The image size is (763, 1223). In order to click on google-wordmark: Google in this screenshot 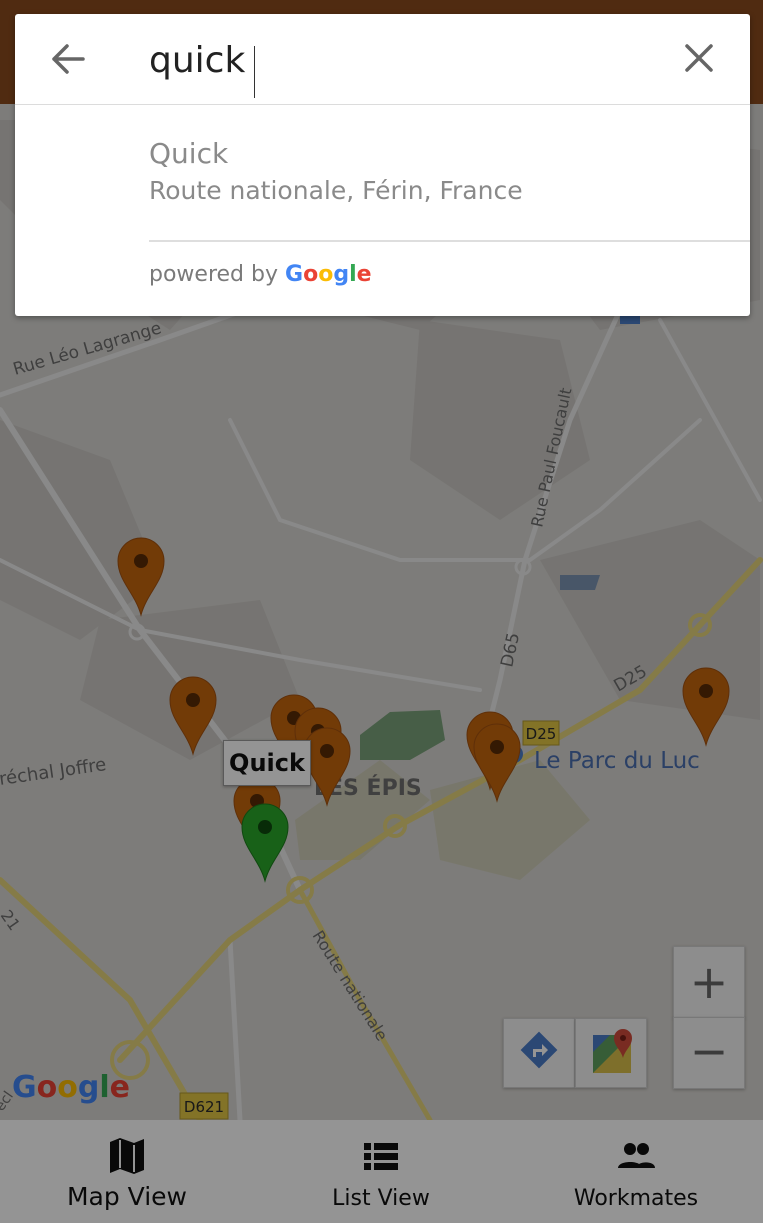, I will do `click(328, 274)`.